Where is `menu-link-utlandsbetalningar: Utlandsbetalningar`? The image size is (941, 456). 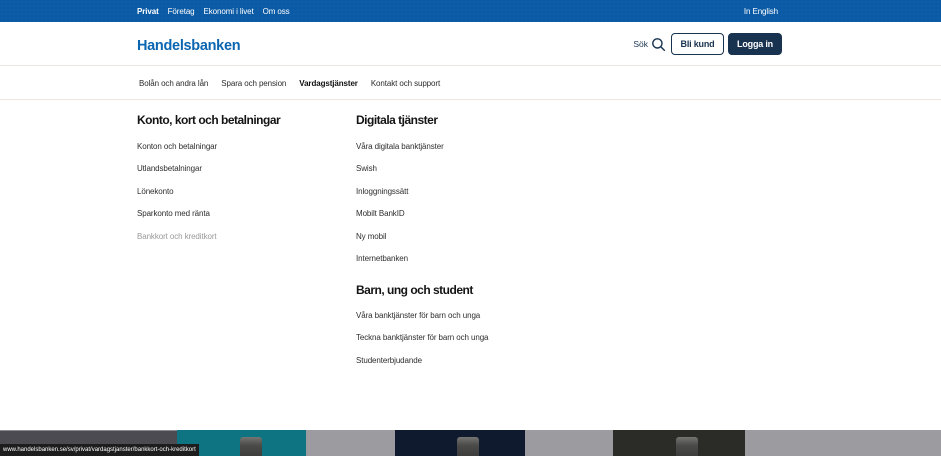
menu-link-utlandsbetalningar: Utlandsbetalningar is located at coordinates (169, 168).